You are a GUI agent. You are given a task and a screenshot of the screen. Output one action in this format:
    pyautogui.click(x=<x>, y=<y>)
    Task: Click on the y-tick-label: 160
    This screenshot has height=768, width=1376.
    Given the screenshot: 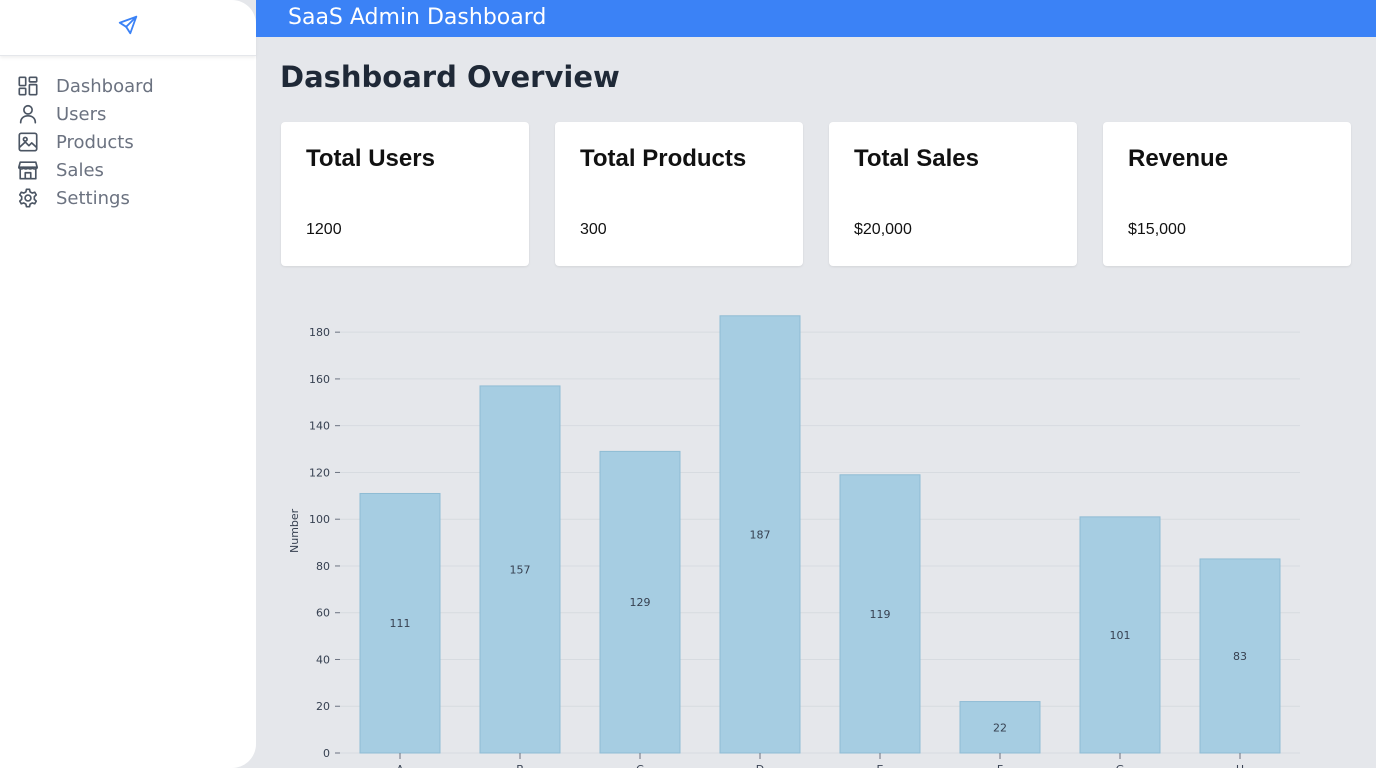 What is the action you would take?
    pyautogui.click(x=319, y=379)
    